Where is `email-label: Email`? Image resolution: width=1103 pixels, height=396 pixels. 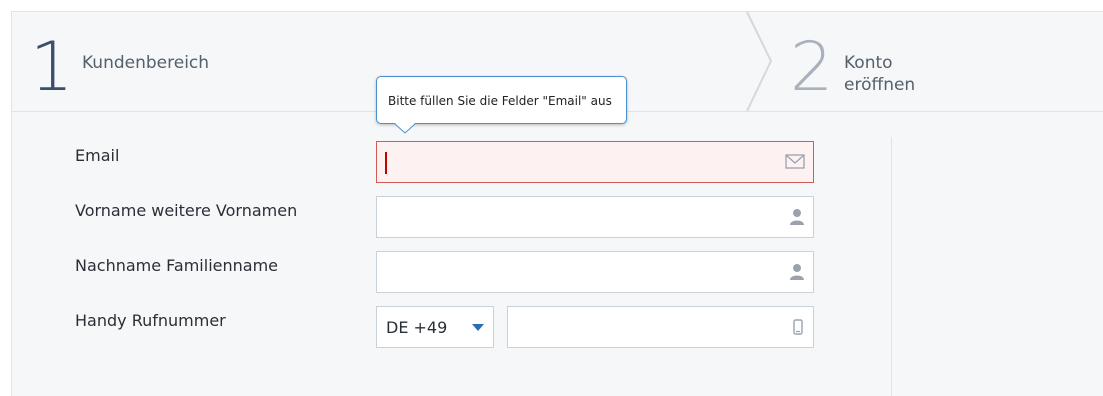
email-label: Email is located at coordinates (97, 155).